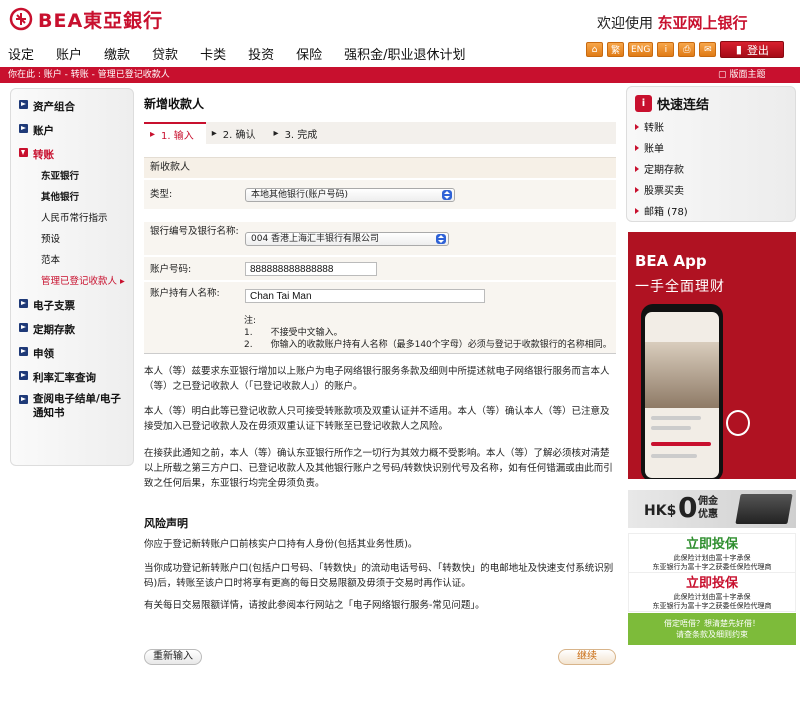 This screenshot has width=800, height=719. I want to click on loan-banner: 借定唔借？想清楚先好借！ 请查条款及细则约束, so click(712, 629).